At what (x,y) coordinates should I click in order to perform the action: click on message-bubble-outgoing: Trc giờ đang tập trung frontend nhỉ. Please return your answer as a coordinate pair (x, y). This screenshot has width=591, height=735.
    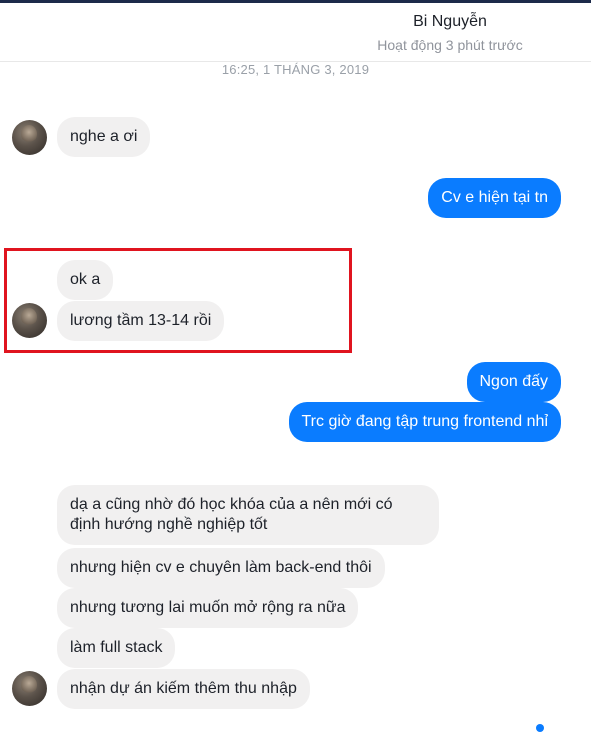
    Looking at the image, I should click on (424, 422).